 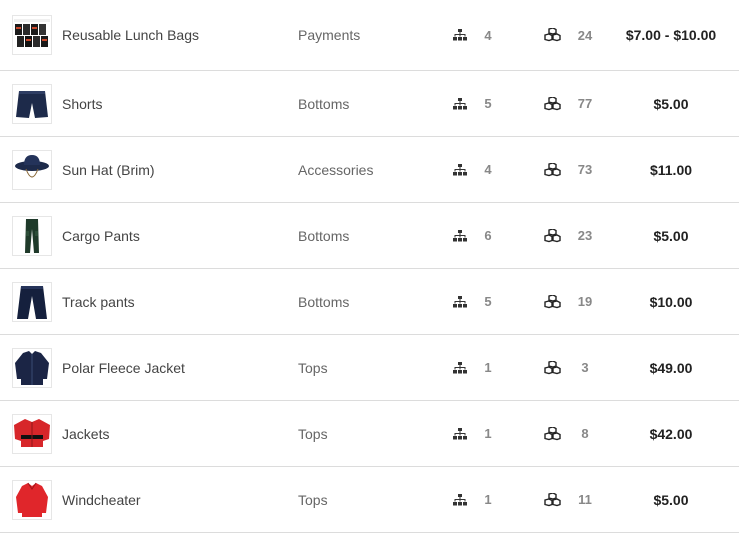 I want to click on table-row: Sun Hat (Brim) Accessories 4 73 $11.00, so click(x=369, y=170).